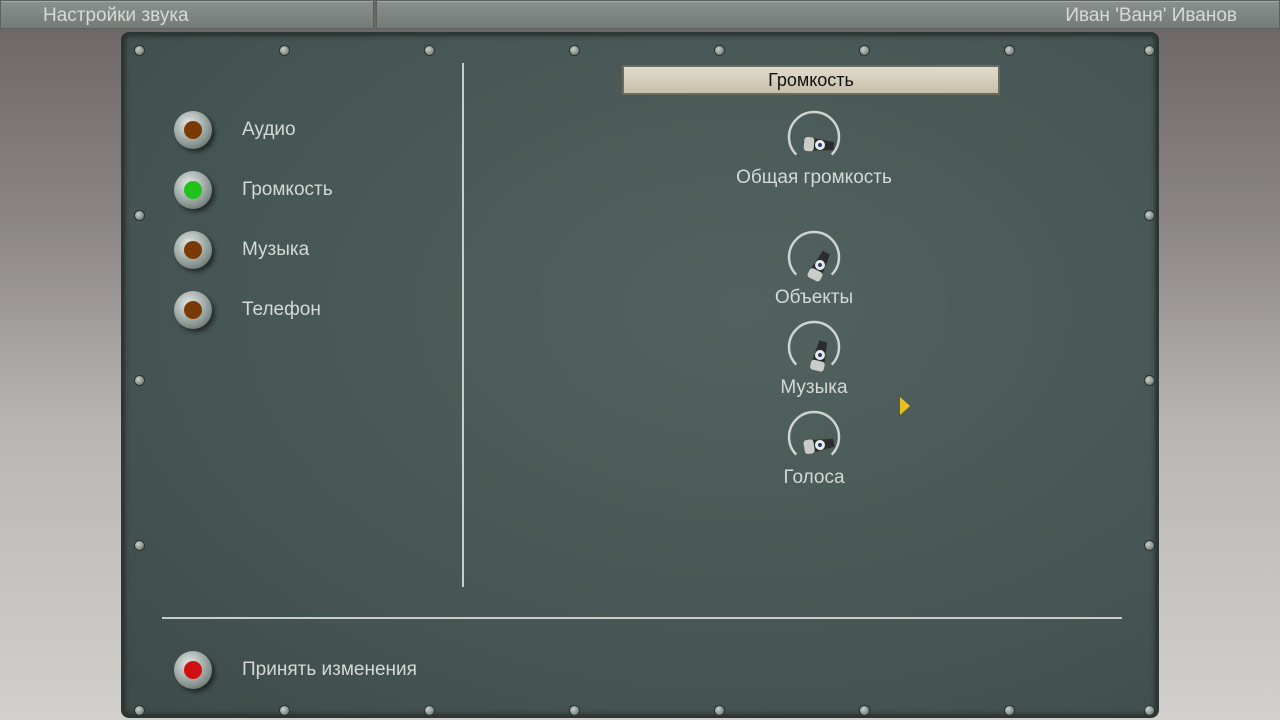 This screenshot has width=1280, height=720. What do you see at coordinates (329, 669) in the screenshot?
I see `apply-label: Принять изменения` at bounding box center [329, 669].